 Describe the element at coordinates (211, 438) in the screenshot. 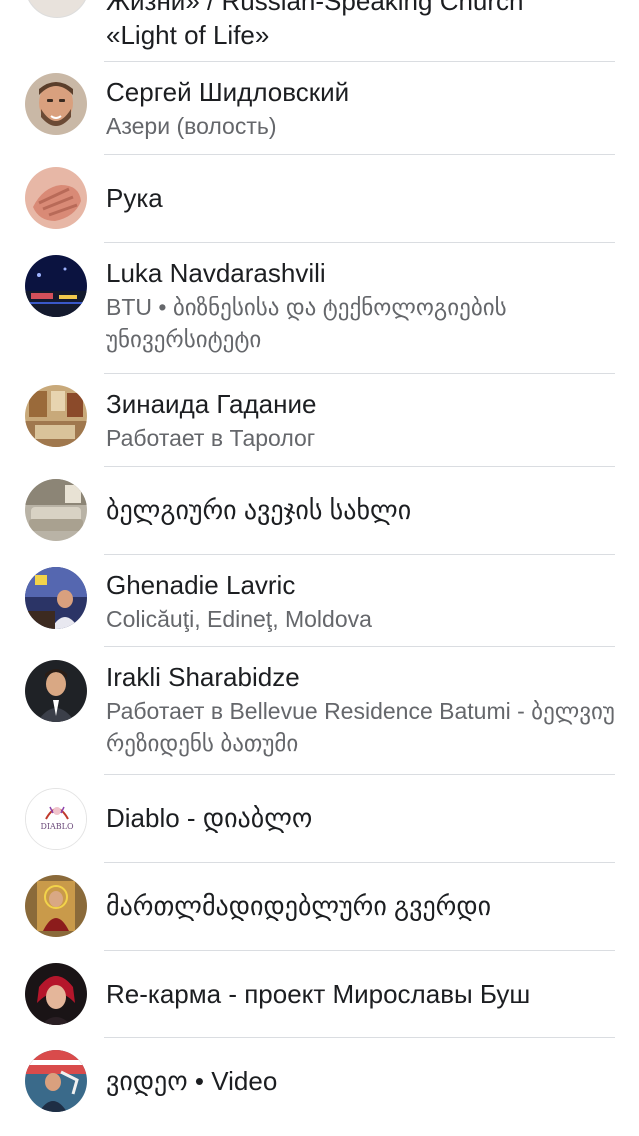

I see `item-subtitle: Работает в Таролог` at that location.